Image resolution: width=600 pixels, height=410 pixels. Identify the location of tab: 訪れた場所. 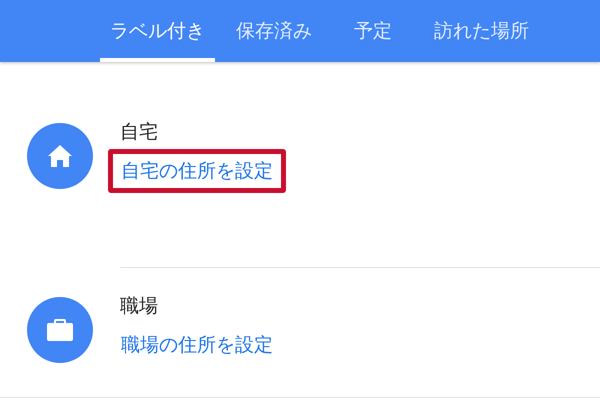
(481, 31).